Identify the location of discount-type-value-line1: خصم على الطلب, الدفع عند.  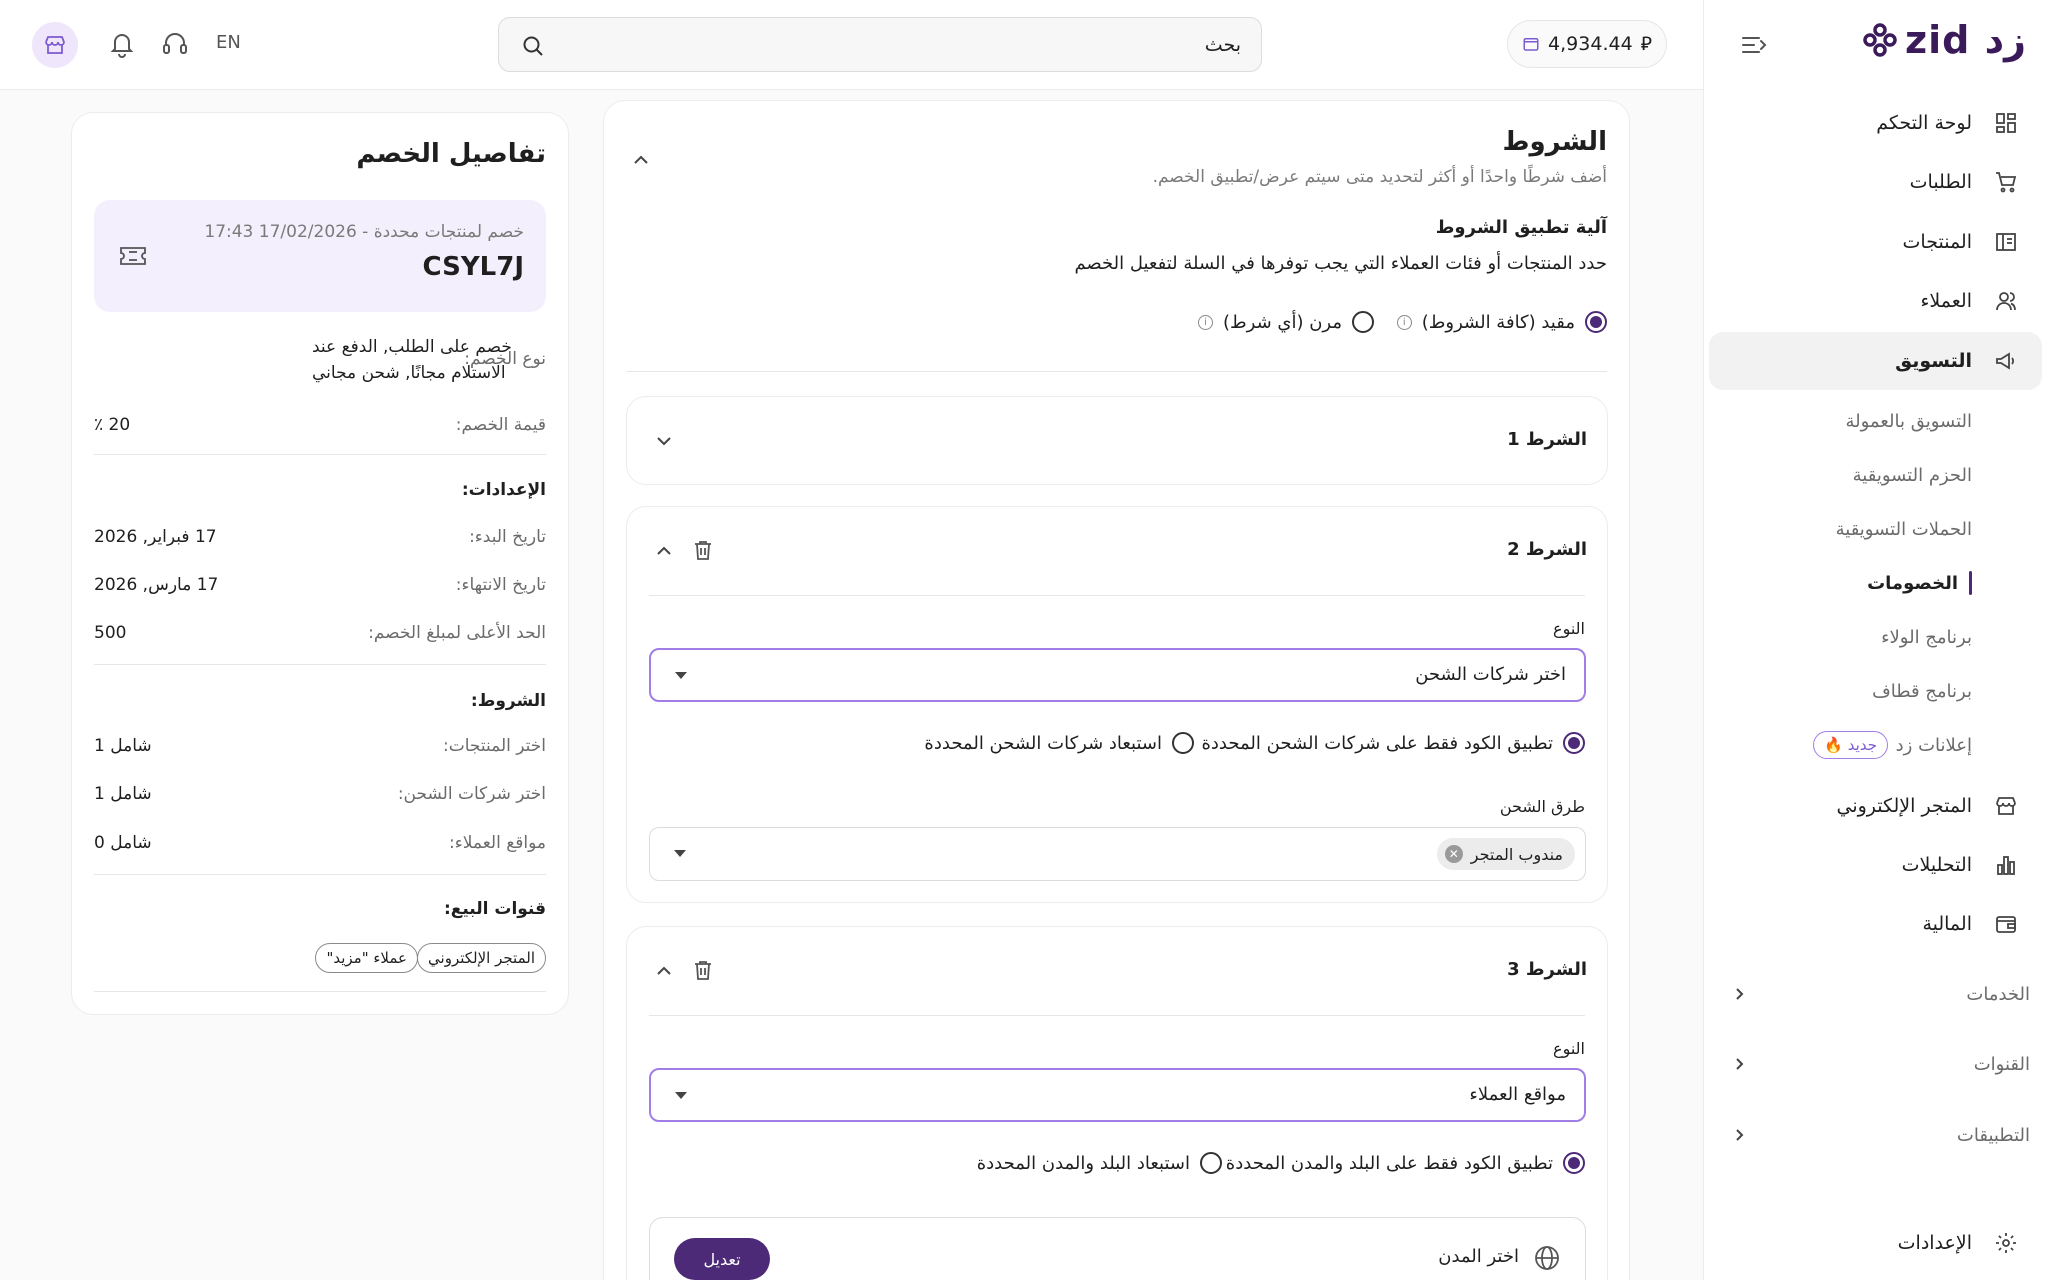
(412, 347).